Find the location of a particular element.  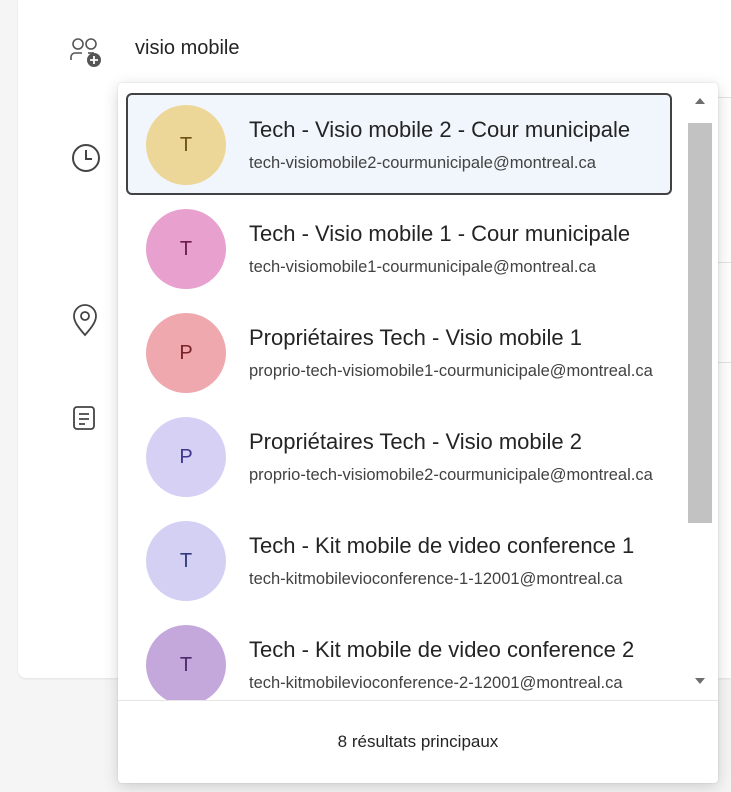

scrollbar is located at coordinates (703, 394).